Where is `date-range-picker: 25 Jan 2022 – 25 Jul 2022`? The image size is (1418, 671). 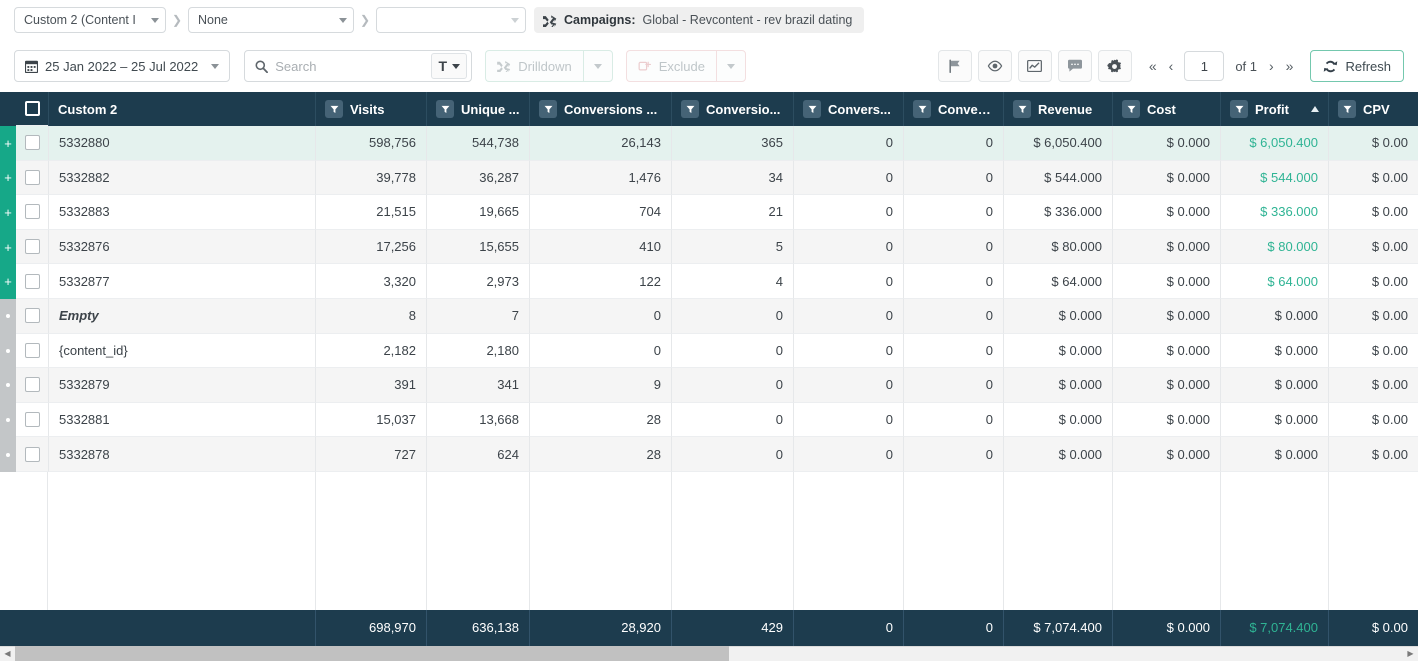 date-range-picker: 25 Jan 2022 – 25 Jul 2022 is located at coordinates (122, 66).